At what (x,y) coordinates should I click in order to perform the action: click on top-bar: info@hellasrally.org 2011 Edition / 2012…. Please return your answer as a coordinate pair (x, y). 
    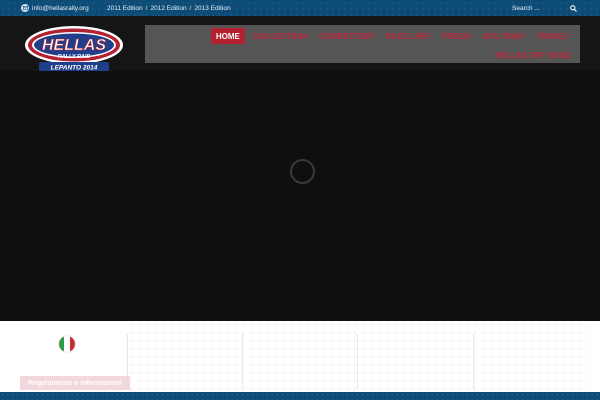
    Looking at the image, I should click on (300, 8).